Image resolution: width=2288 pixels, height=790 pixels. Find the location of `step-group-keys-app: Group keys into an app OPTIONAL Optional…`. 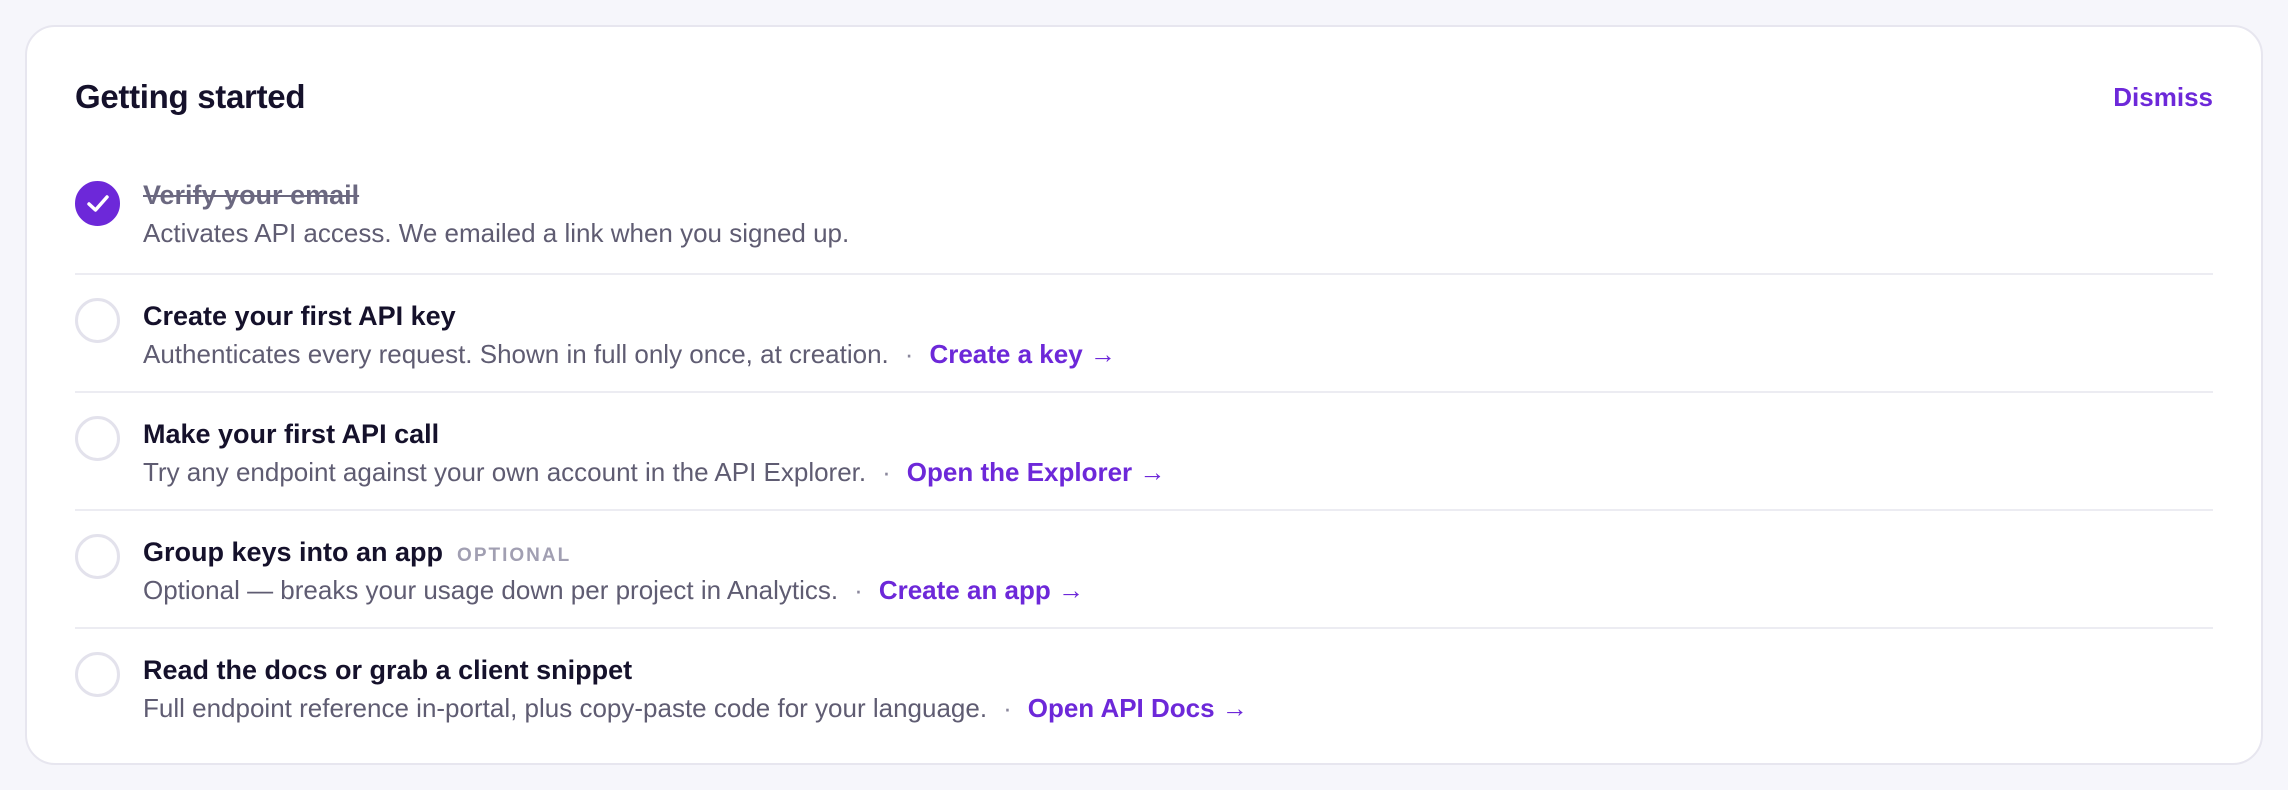

step-group-keys-app: Group keys into an app OPTIONAL Optional… is located at coordinates (1144, 570).